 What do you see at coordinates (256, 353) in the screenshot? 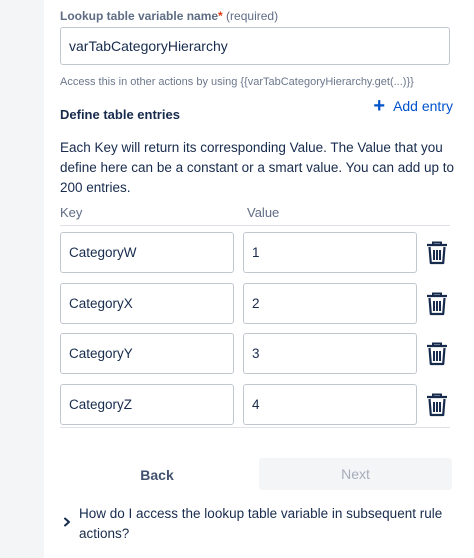
I see `value-value: 3` at bounding box center [256, 353].